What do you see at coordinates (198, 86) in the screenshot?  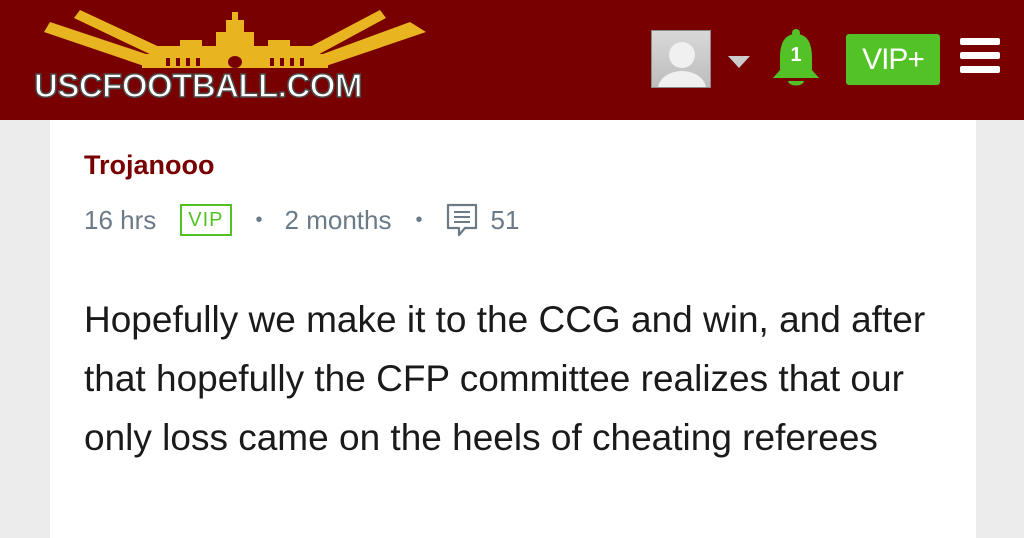 I see `site-name: USCFOOTBALL.COM` at bounding box center [198, 86].